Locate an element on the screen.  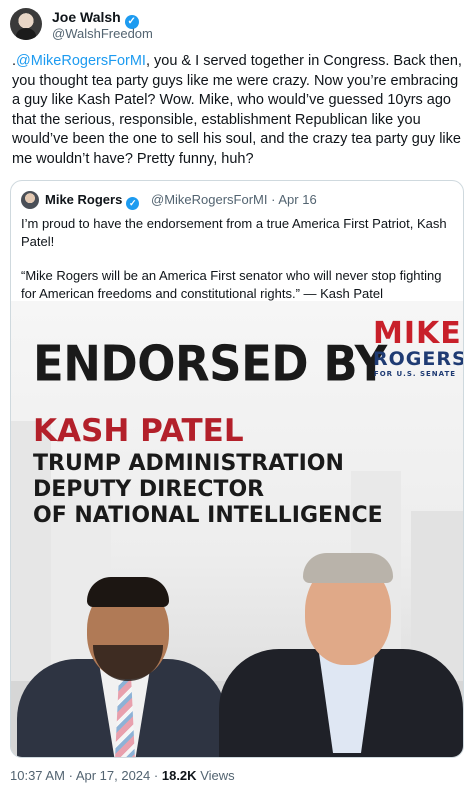
endorser-photo is located at coordinates (126, 649).